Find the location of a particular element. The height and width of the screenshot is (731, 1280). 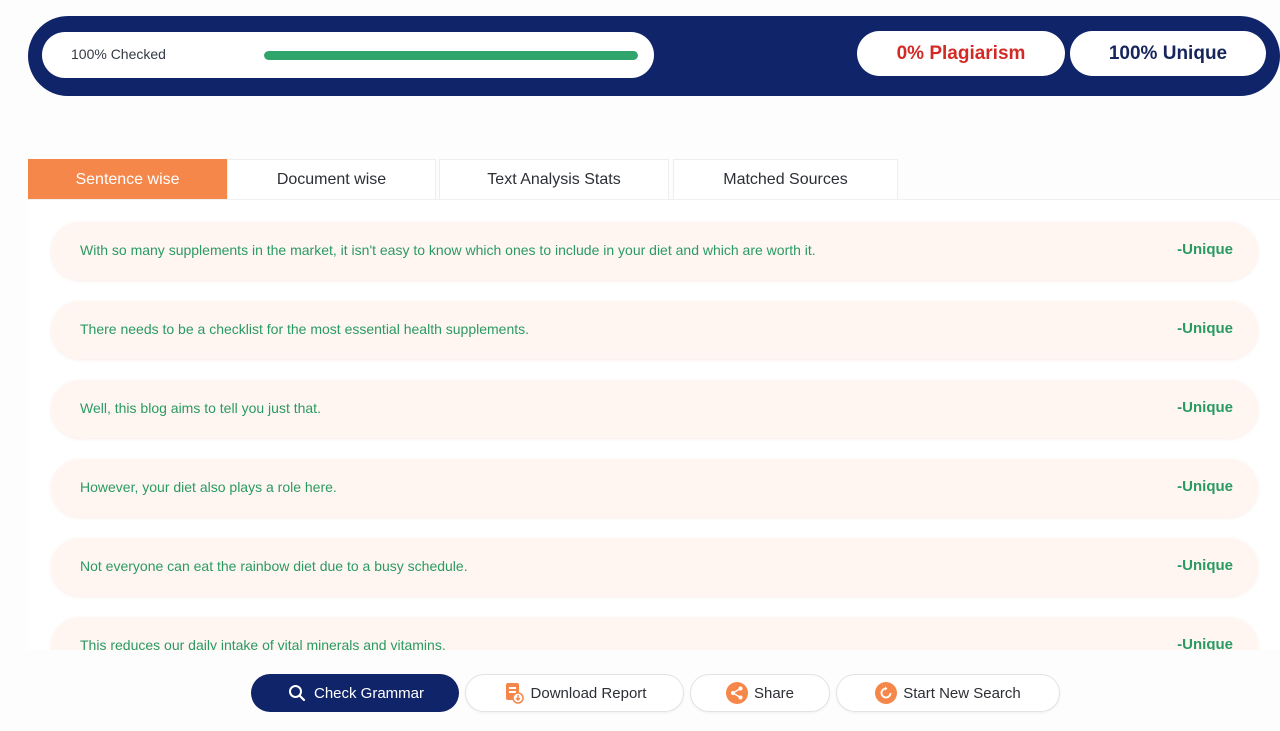

refresh-icon is located at coordinates (886, 693).